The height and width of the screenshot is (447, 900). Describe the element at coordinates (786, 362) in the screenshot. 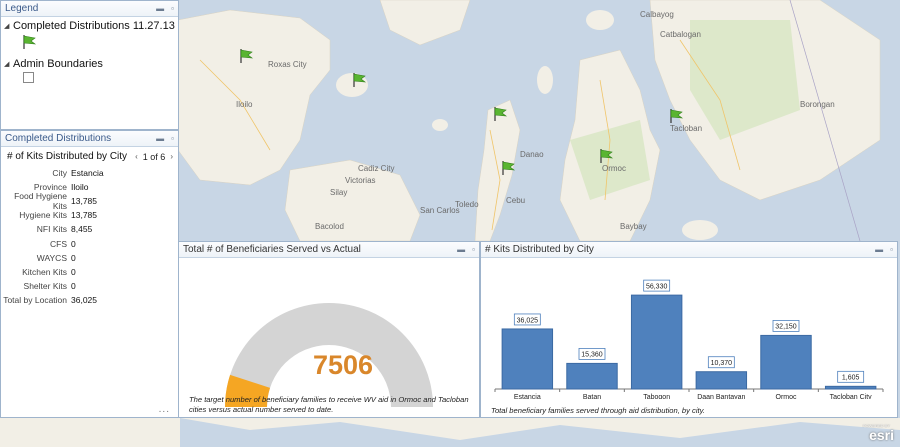

I see `bar-ormoc` at that location.